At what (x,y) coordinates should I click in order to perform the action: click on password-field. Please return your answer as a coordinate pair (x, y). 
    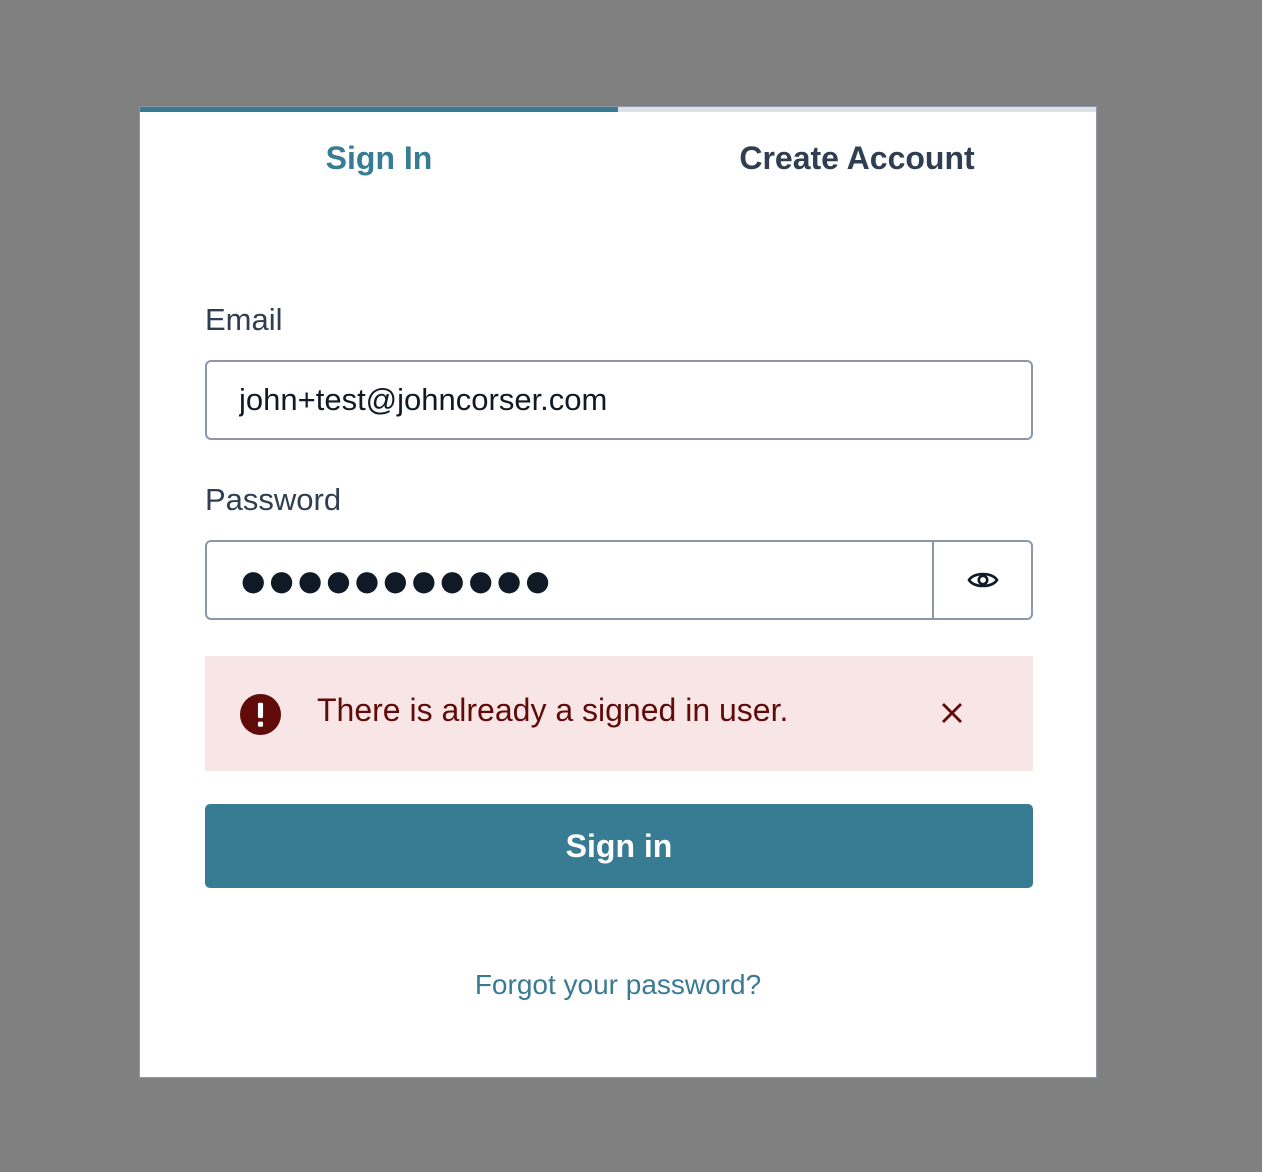
    Looking at the image, I should click on (569, 580).